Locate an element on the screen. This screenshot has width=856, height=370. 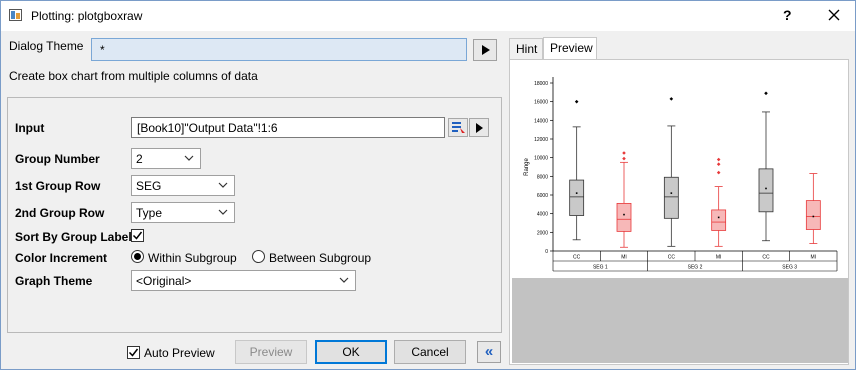
title-bar: Plotting: plotgboxraw ? is located at coordinates (428, 16).